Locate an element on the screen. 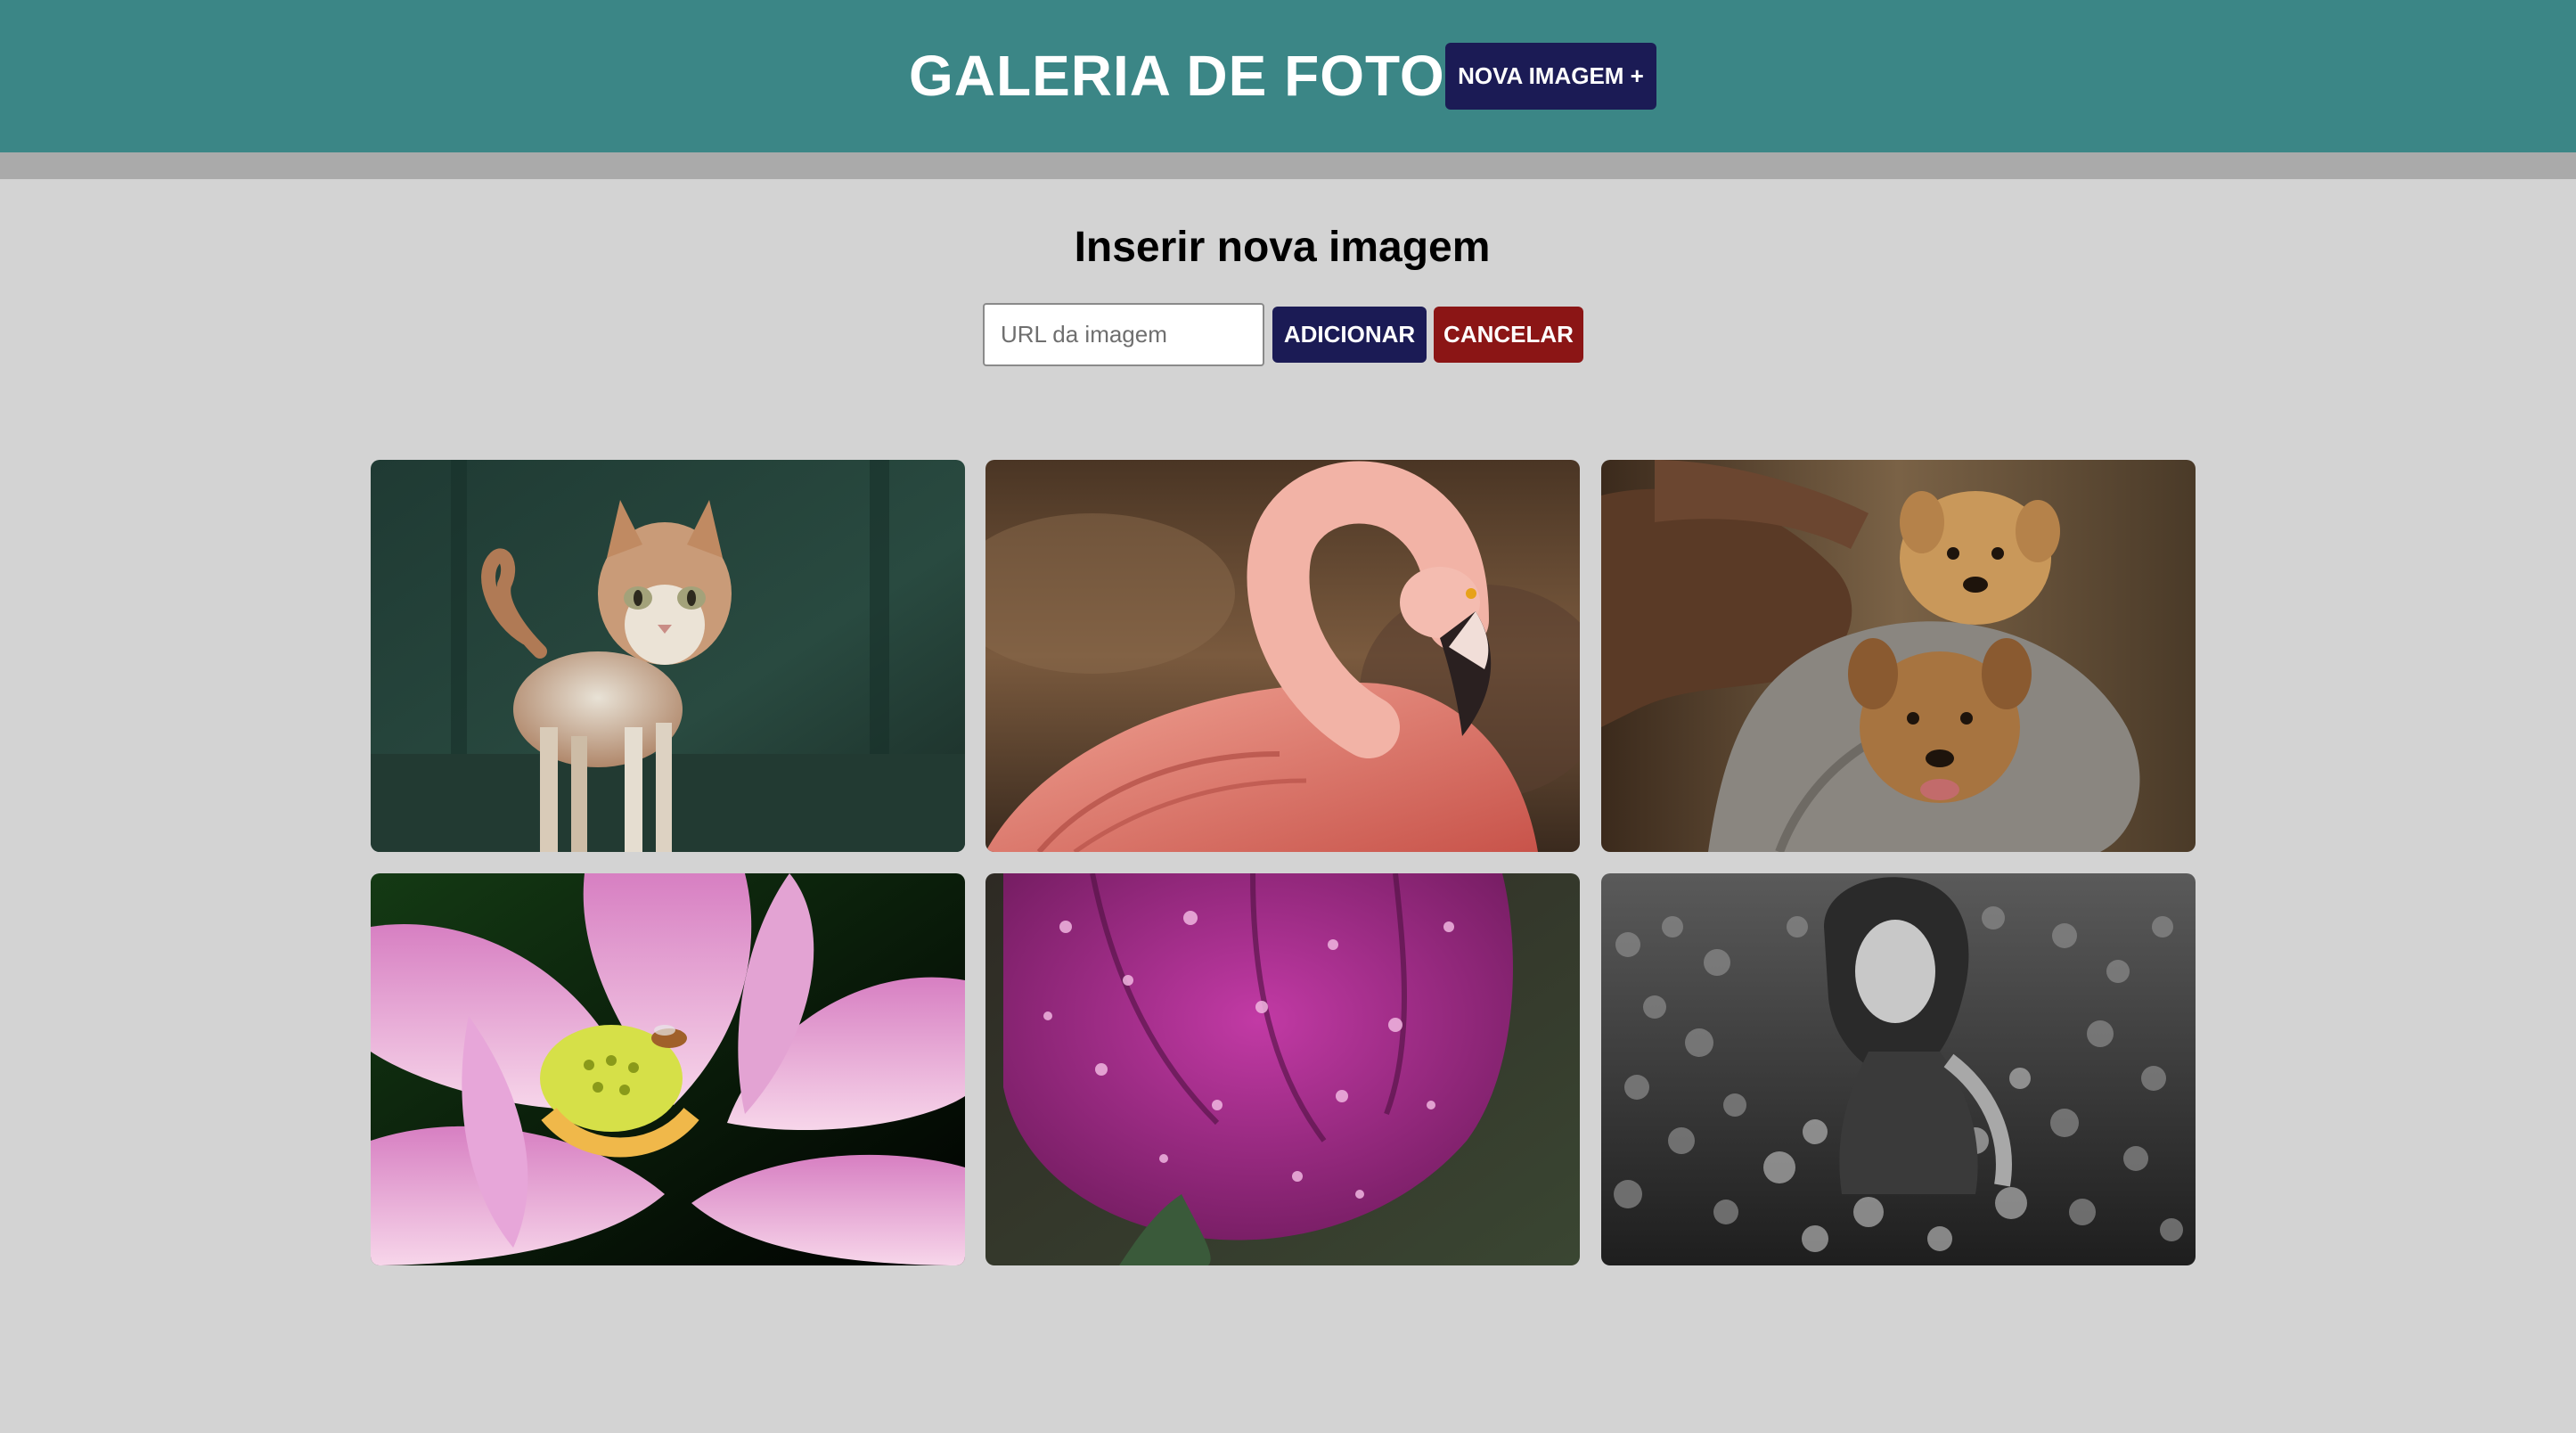  cancel-button: CANCELAR is located at coordinates (1508, 335).